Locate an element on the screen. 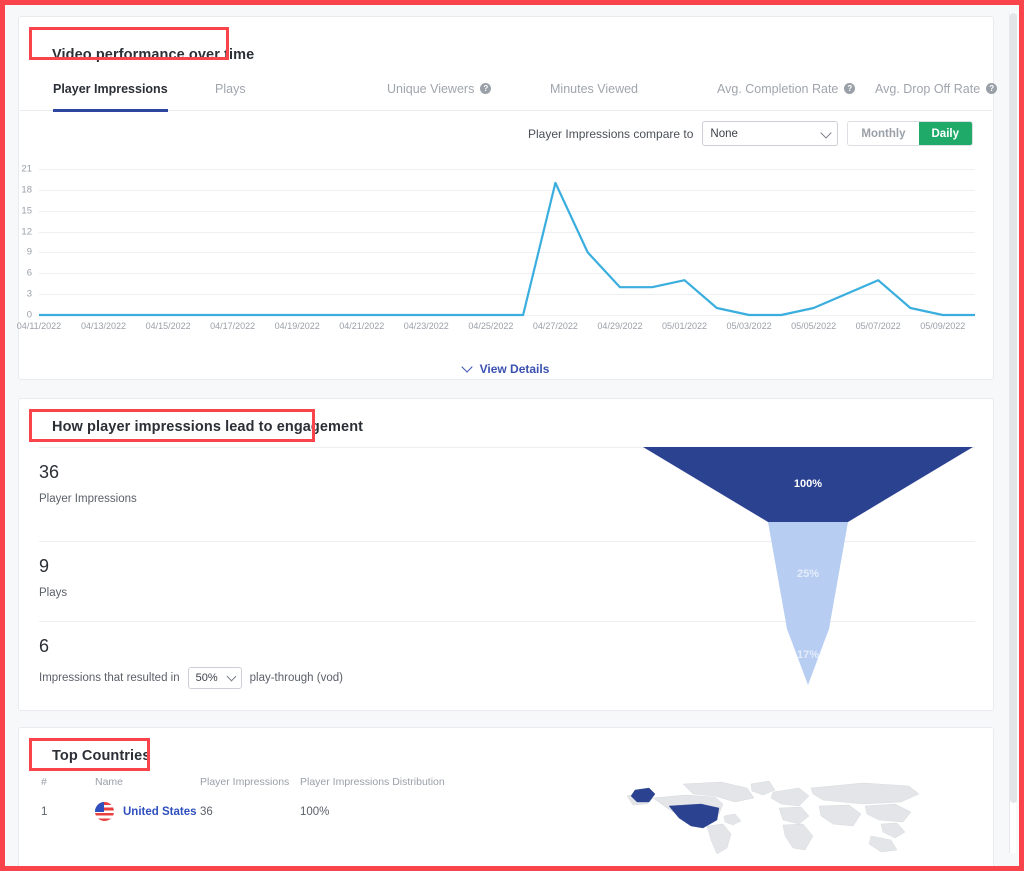  table-row: 1 United States 36 100% is located at coordinates (321, 811).